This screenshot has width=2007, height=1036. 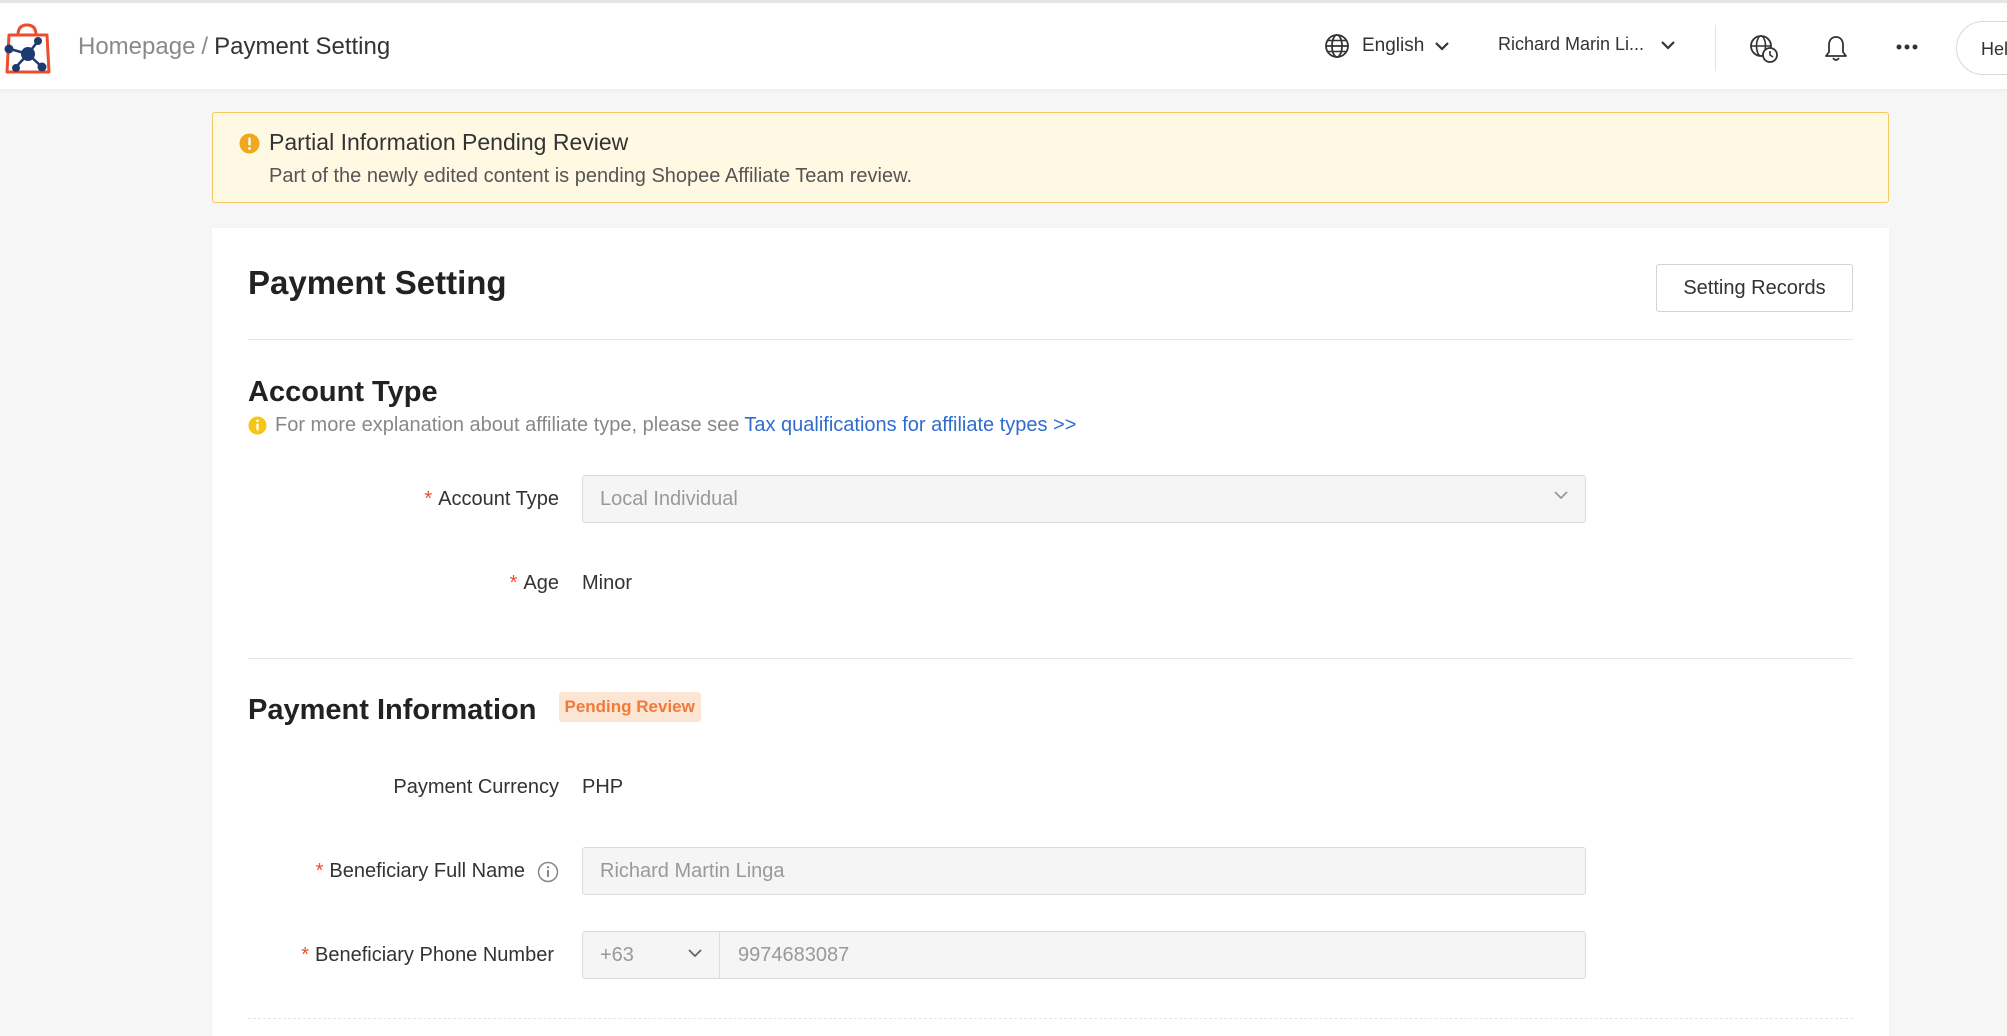 I want to click on country-code-value: +63, so click(x=617, y=955).